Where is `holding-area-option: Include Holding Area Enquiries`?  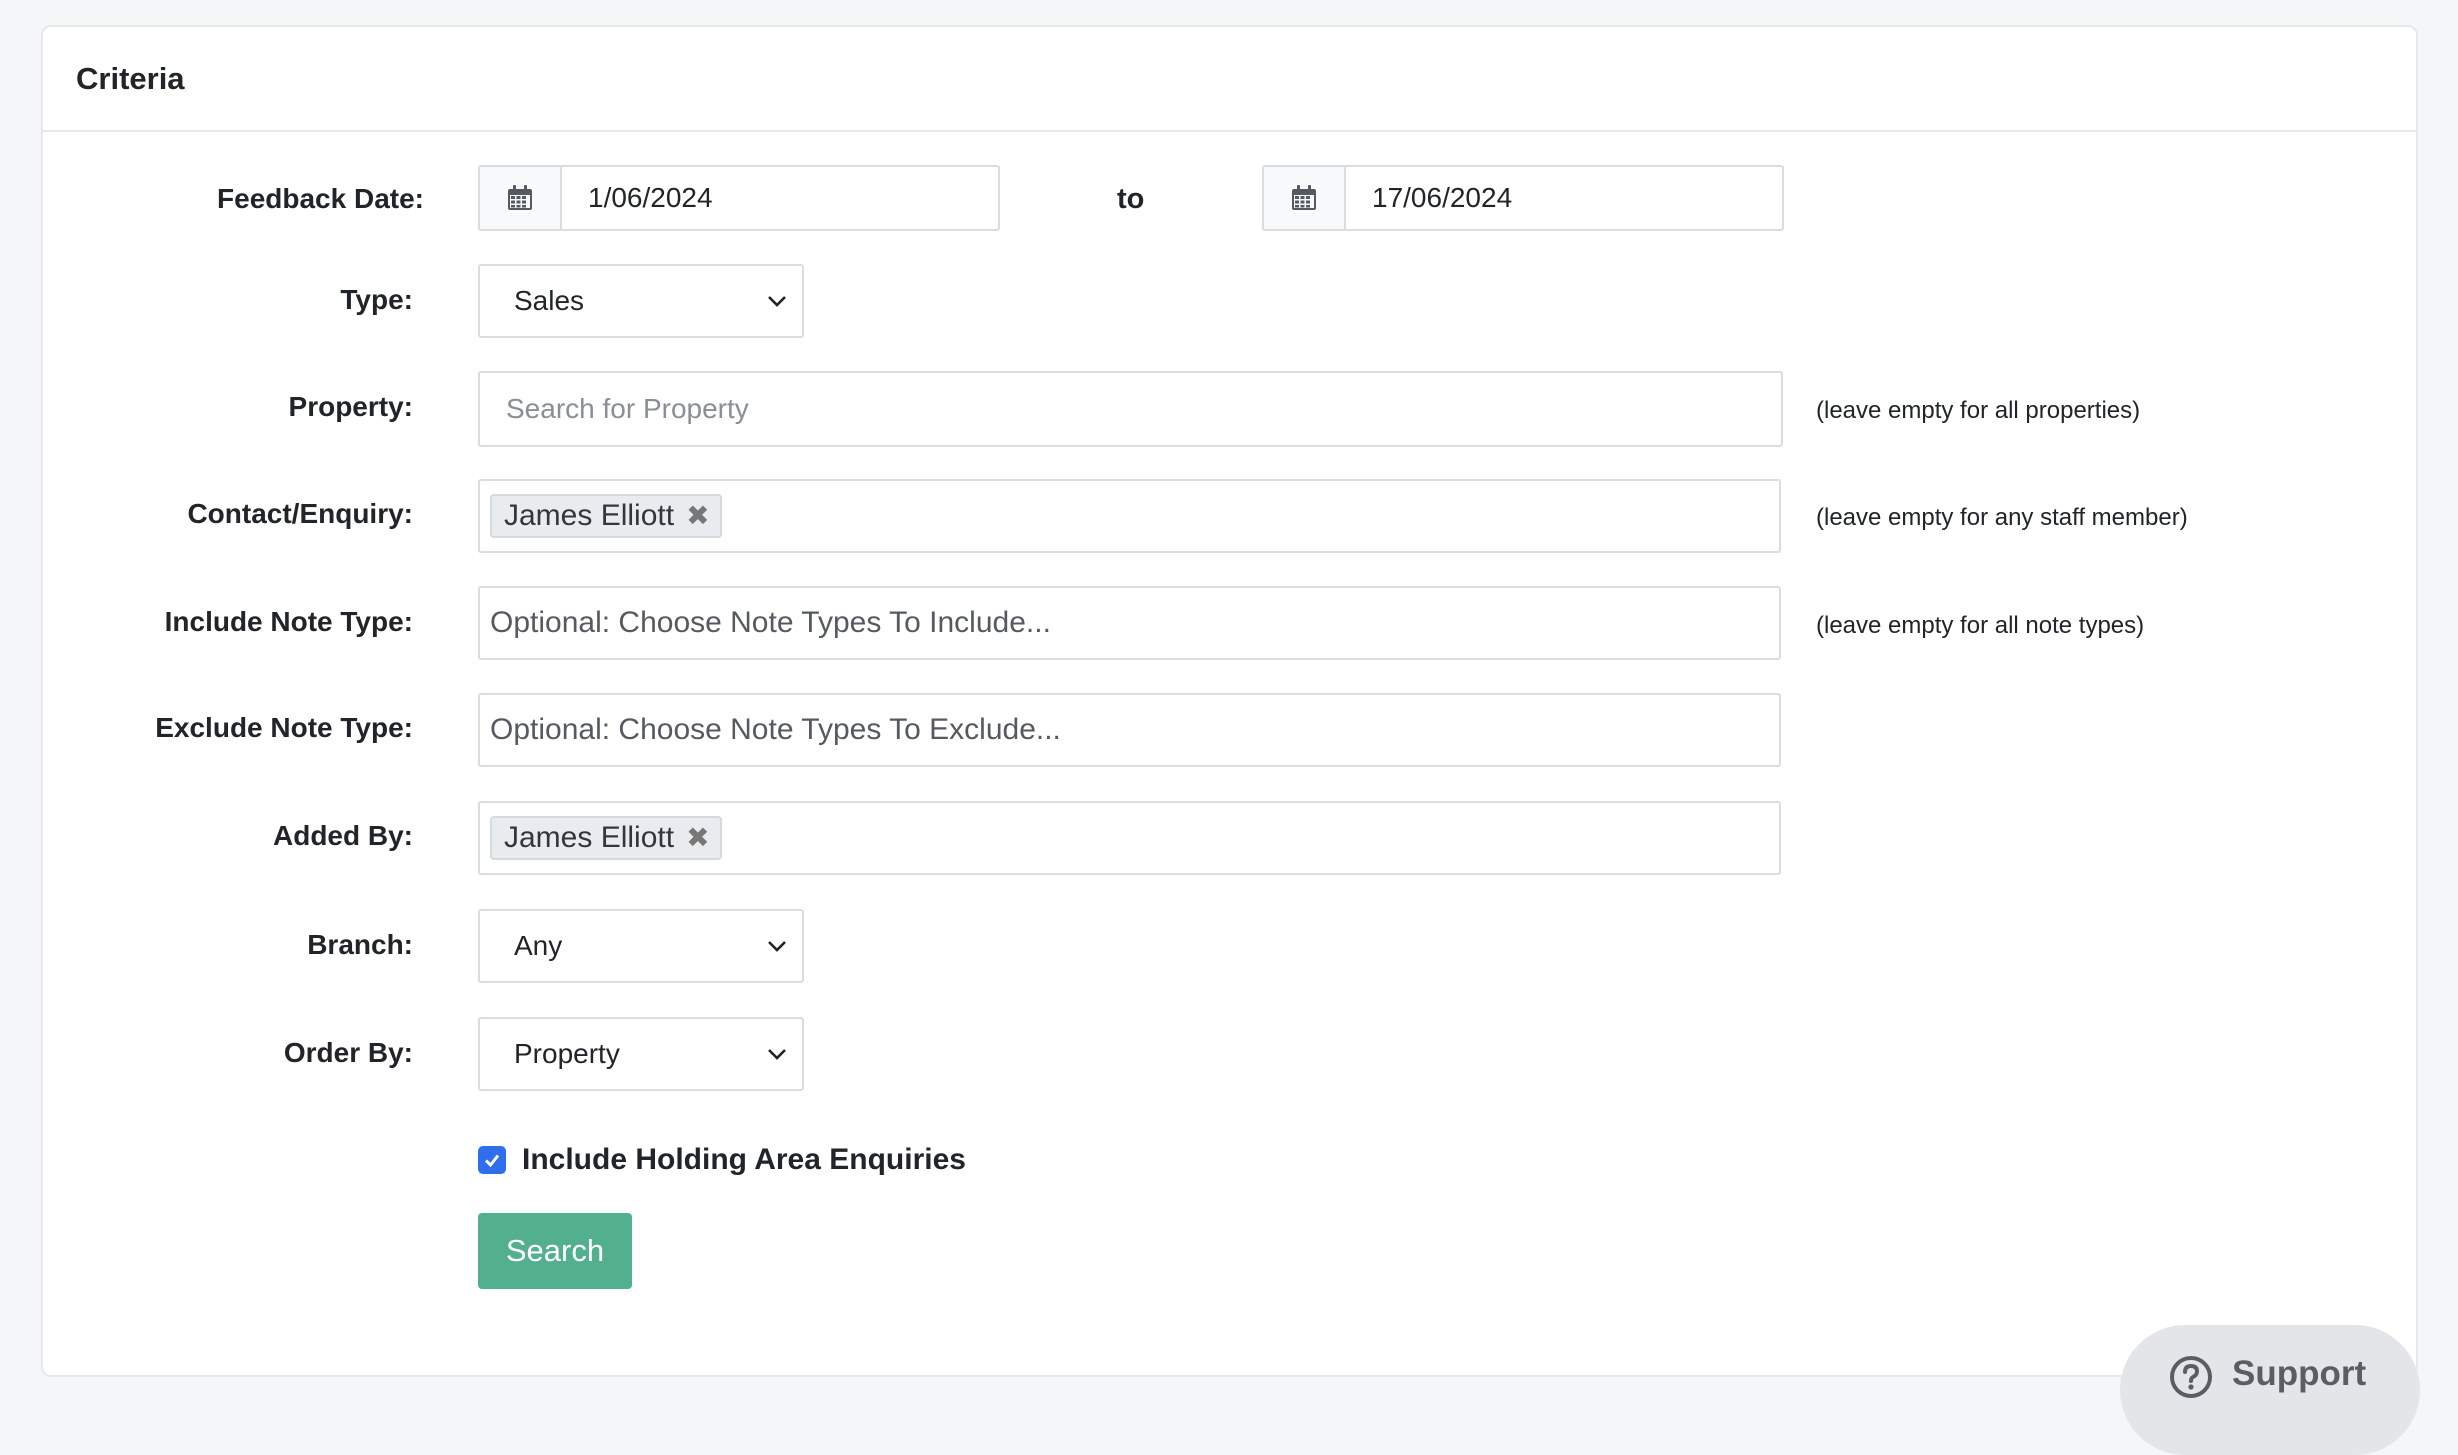 holding-area-option: Include Holding Area Enquiries is located at coordinates (722, 1160).